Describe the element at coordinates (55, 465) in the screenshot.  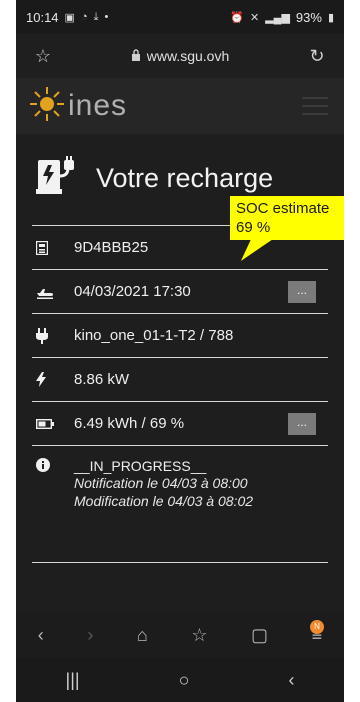
I see `info-icon` at that location.